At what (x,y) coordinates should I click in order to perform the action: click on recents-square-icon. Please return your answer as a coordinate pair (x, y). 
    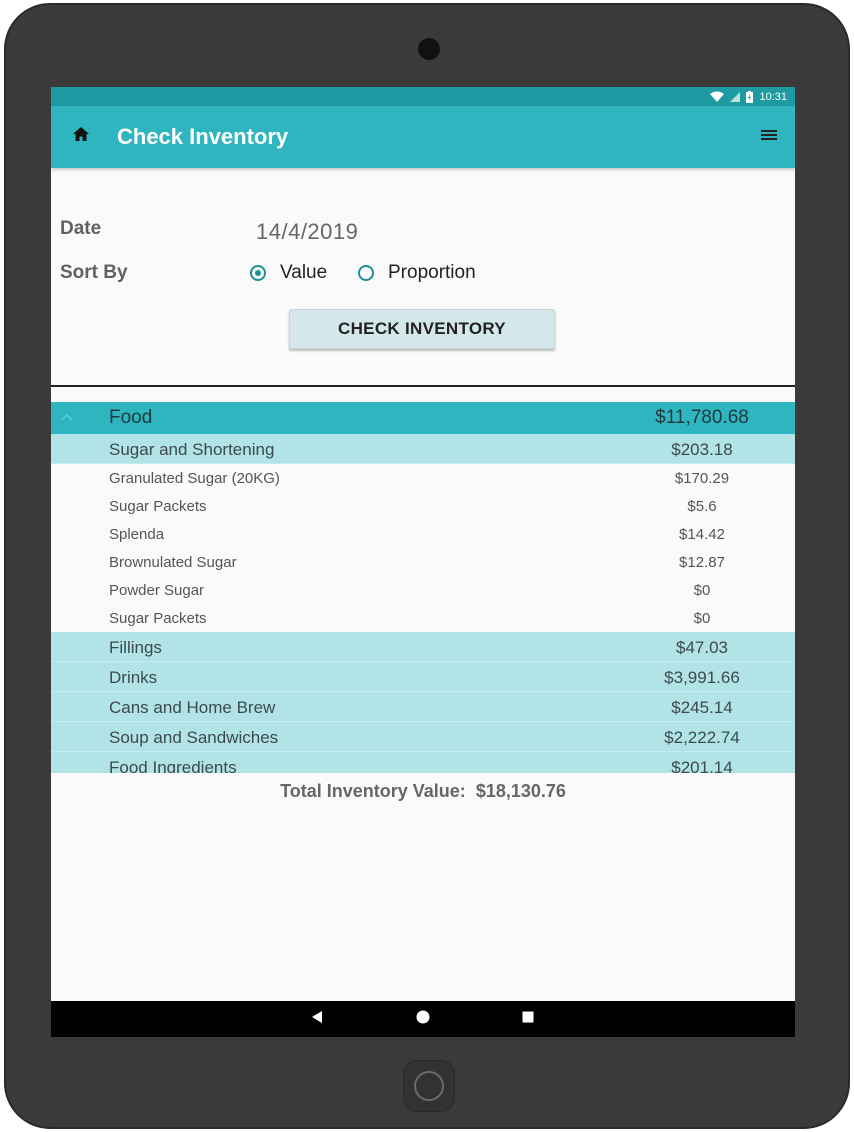
    Looking at the image, I should click on (528, 1019).